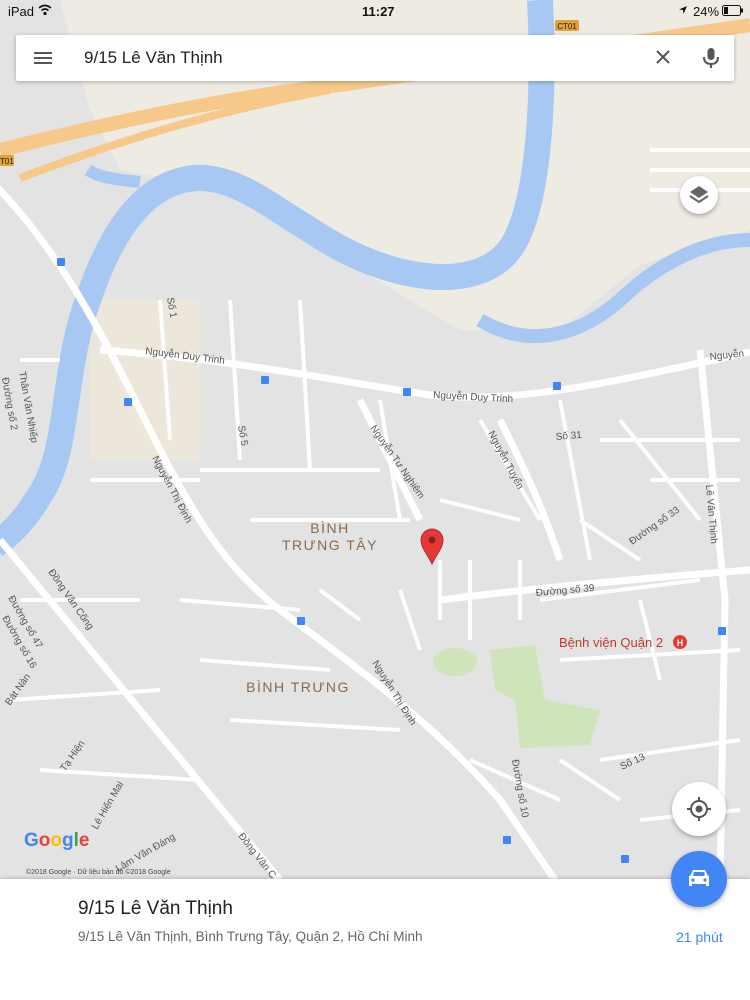 This screenshot has height=1000, width=750. What do you see at coordinates (330, 545) in the screenshot?
I see `area-label: TRƯNG TÂY` at bounding box center [330, 545].